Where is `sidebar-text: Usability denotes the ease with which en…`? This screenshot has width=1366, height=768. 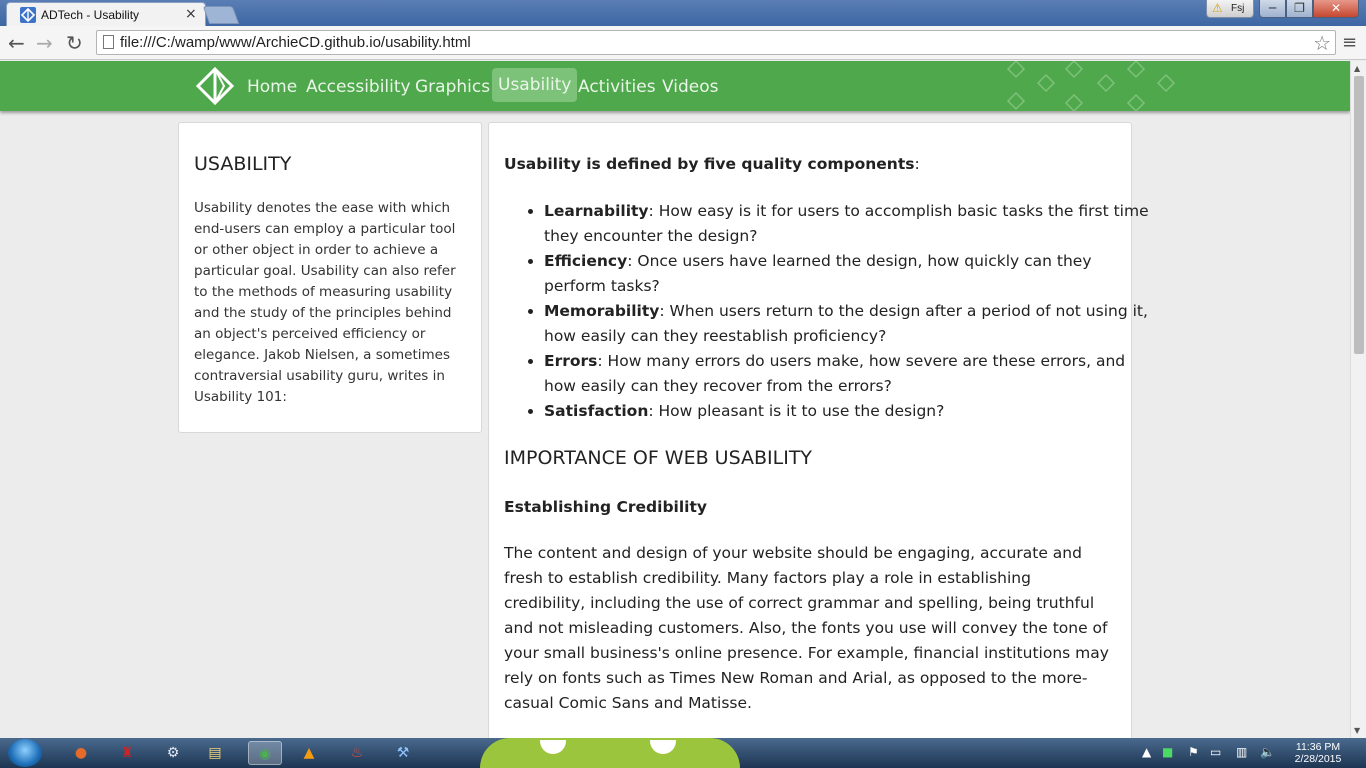 sidebar-text: Usability denotes the ease with which en… is located at coordinates (325, 302).